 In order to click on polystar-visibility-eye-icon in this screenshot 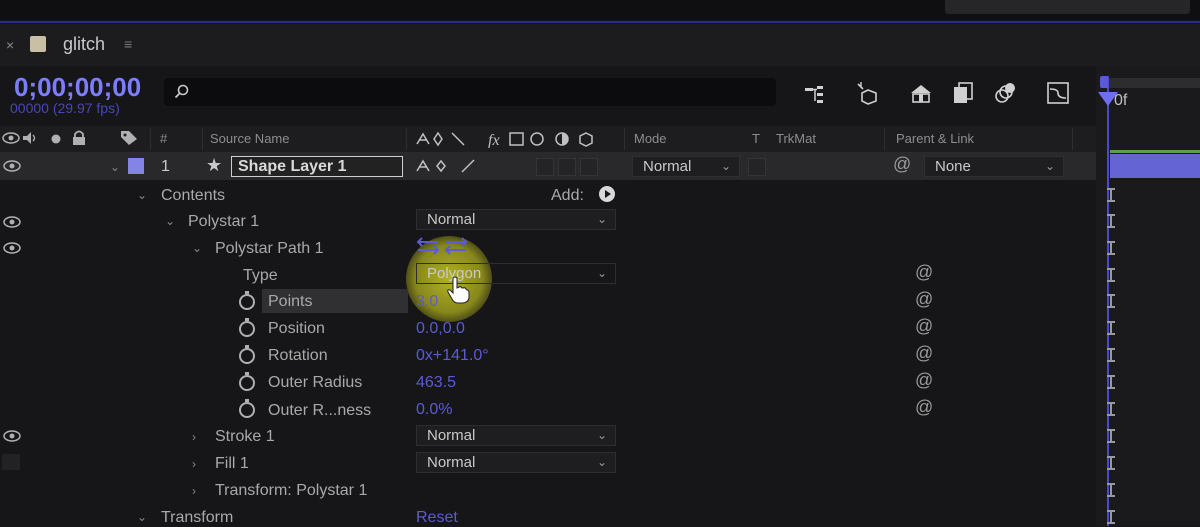, I will do `click(12, 222)`.